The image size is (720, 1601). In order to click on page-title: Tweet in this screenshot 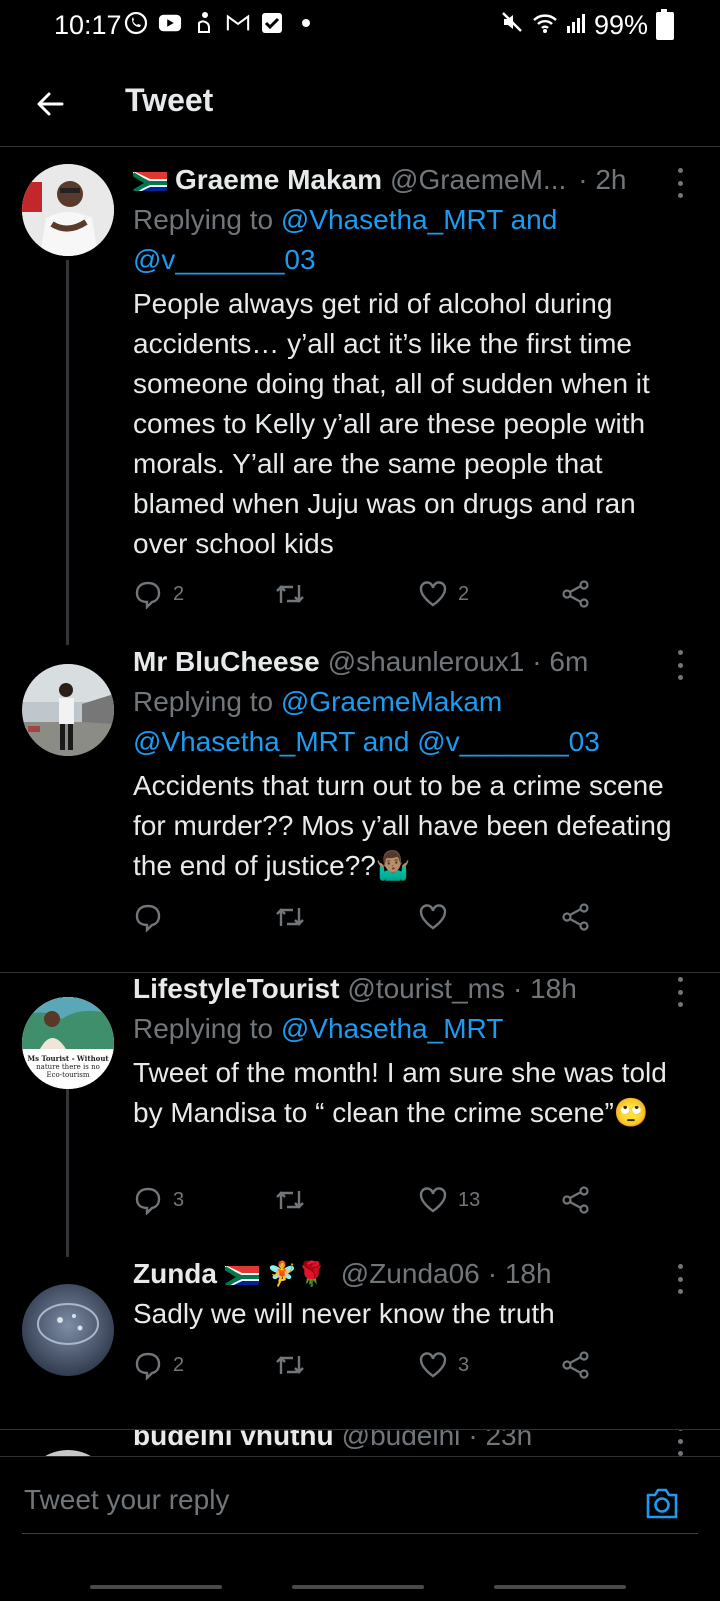, I will do `click(169, 100)`.